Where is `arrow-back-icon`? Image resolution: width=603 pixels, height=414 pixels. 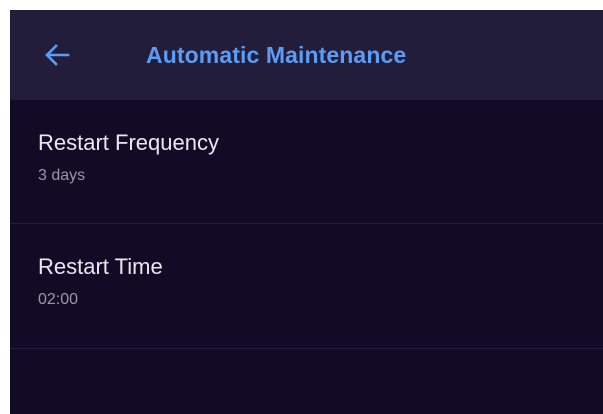 arrow-back-icon is located at coordinates (57, 55).